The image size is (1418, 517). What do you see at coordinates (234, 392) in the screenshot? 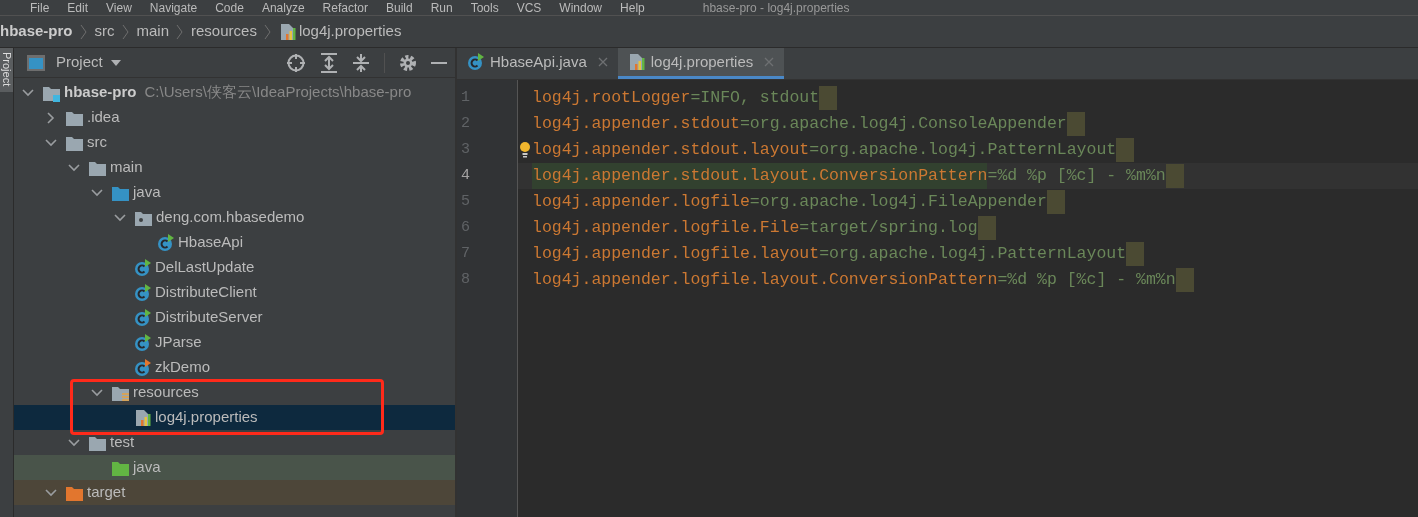
I see `tree-item: resources` at bounding box center [234, 392].